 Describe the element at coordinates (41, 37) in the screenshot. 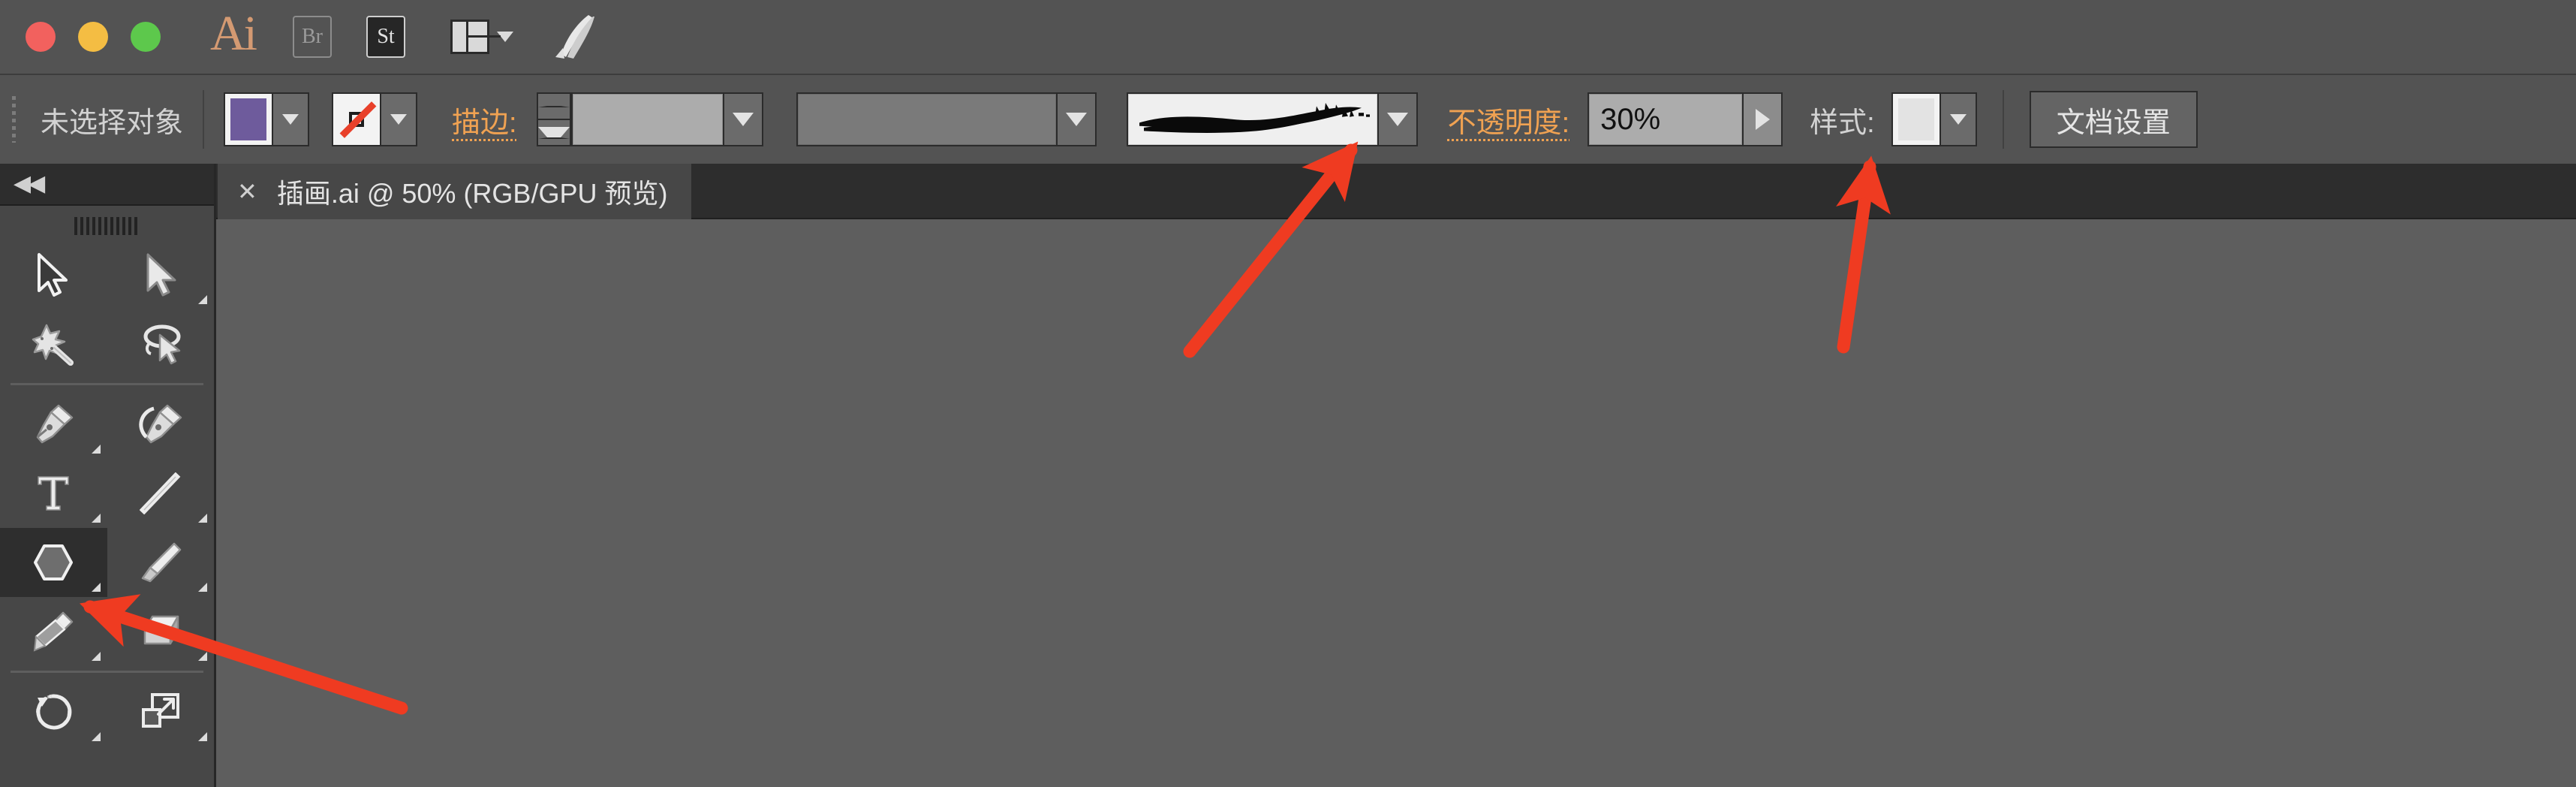

I see `close-window-button` at that location.